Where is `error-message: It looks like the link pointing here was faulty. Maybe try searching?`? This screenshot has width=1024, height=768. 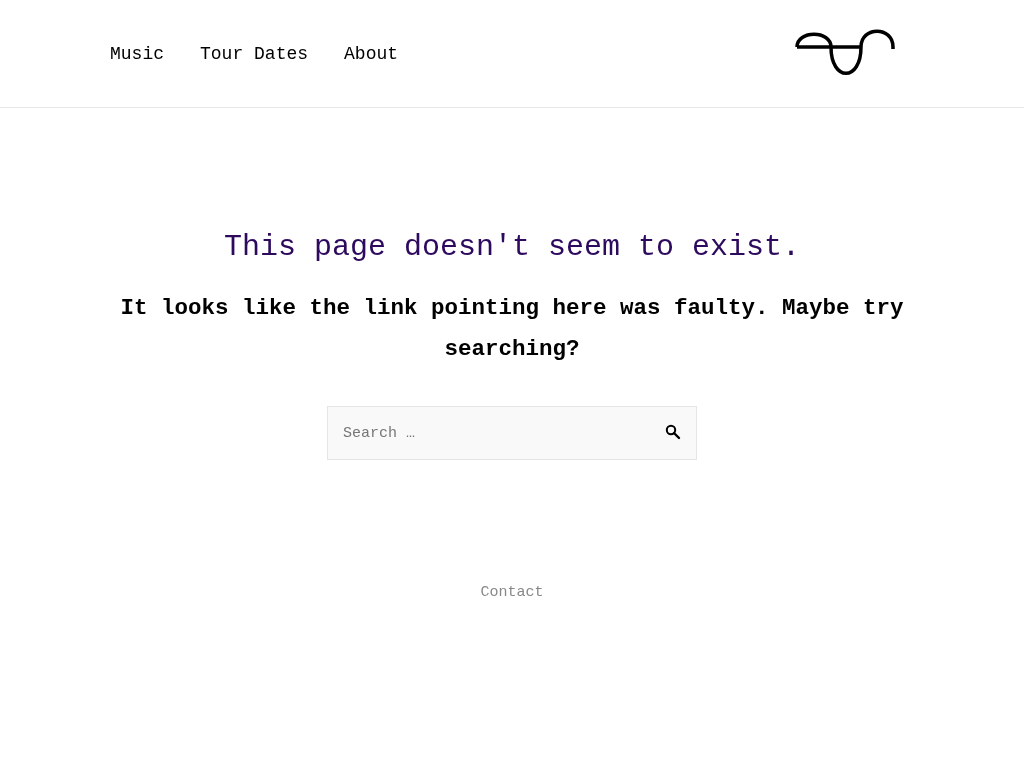 error-message: It looks like the link pointing here was faulty. Maybe try searching? is located at coordinates (512, 329).